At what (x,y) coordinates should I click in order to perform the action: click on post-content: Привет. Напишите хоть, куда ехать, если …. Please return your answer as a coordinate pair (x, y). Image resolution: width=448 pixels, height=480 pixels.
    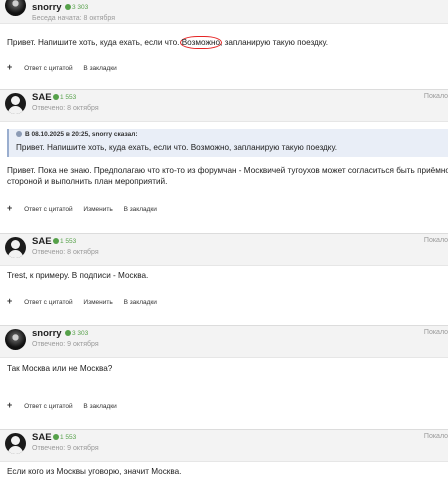
    Looking at the image, I should click on (168, 42).